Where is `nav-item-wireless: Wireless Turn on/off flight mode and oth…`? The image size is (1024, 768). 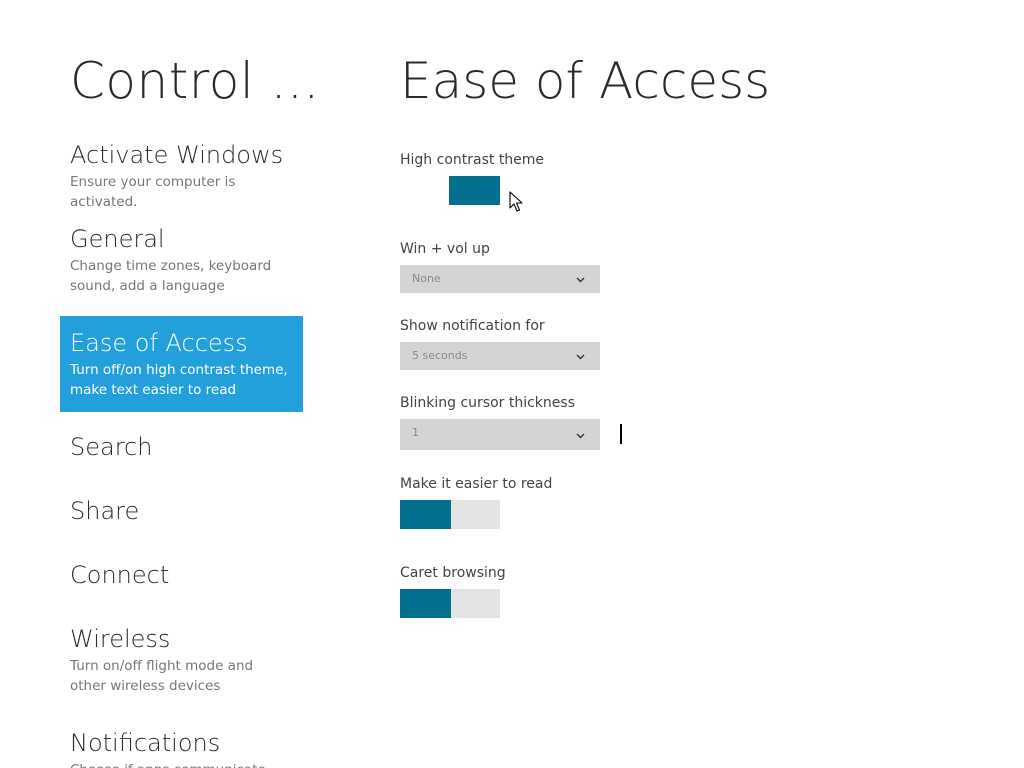 nav-item-wireless: Wireless Turn on/off flight mode and oth… is located at coordinates (181, 659).